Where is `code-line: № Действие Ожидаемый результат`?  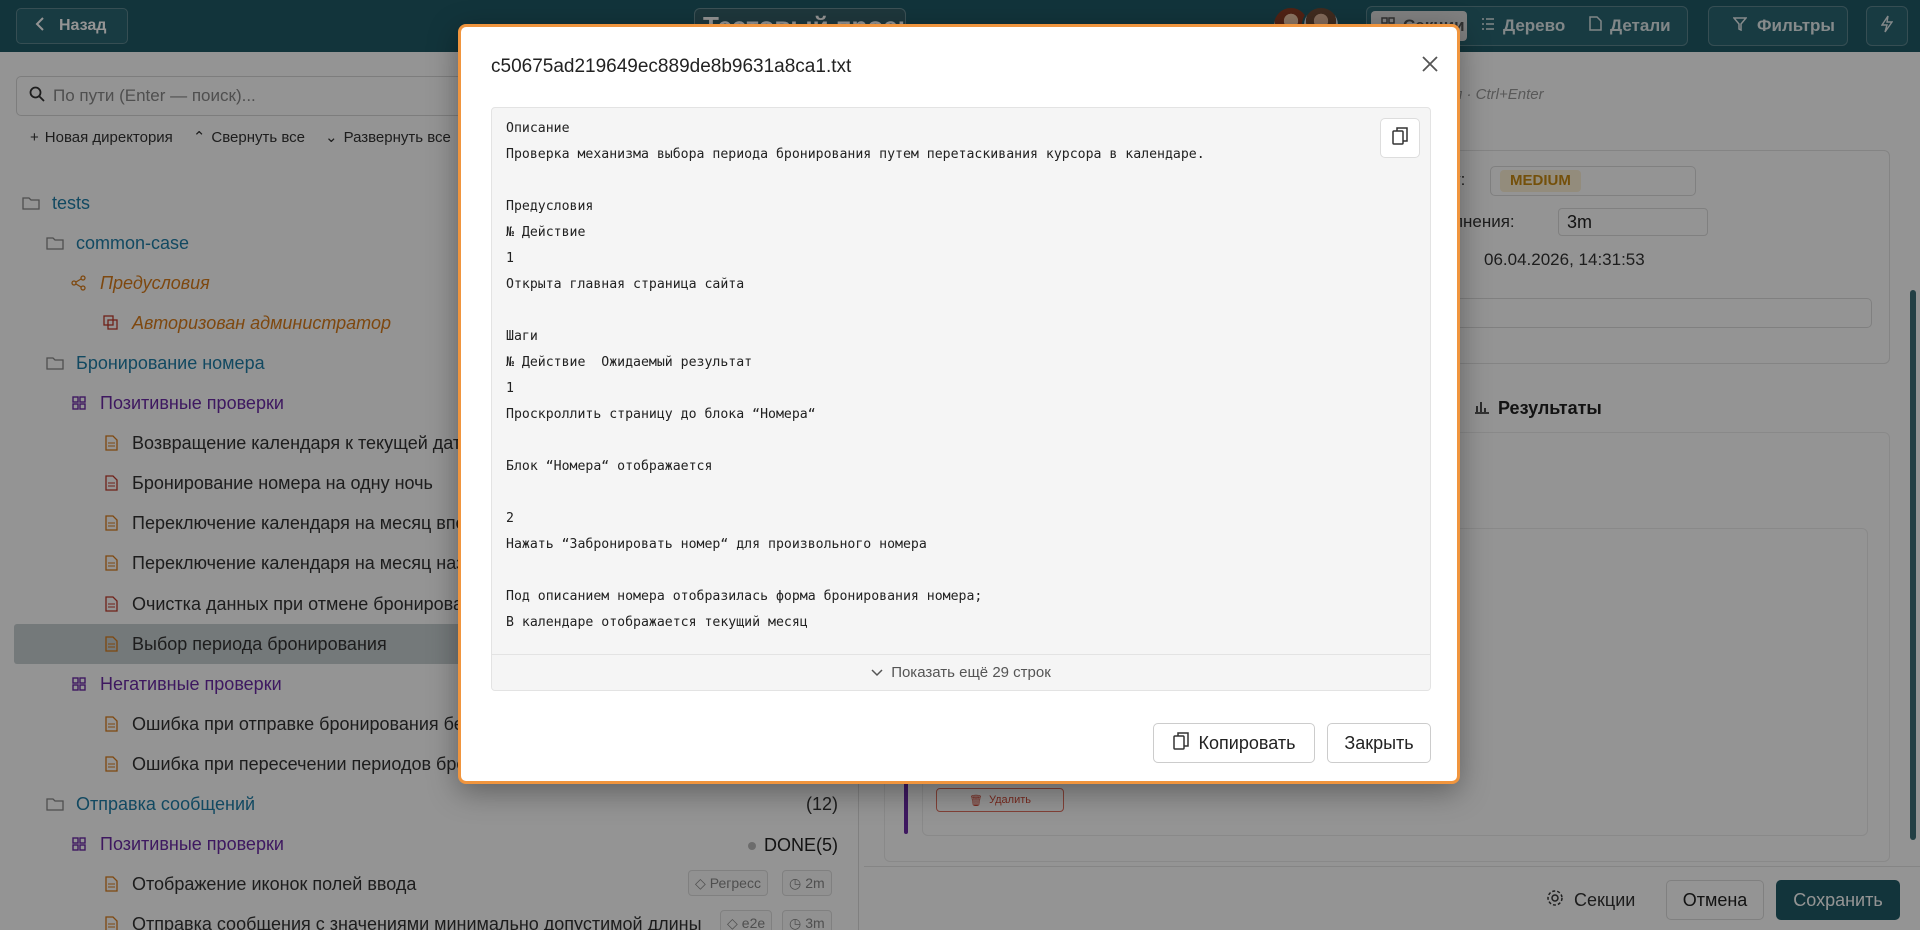
code-line: № Действие Ожидаемый результат is located at coordinates (629, 362).